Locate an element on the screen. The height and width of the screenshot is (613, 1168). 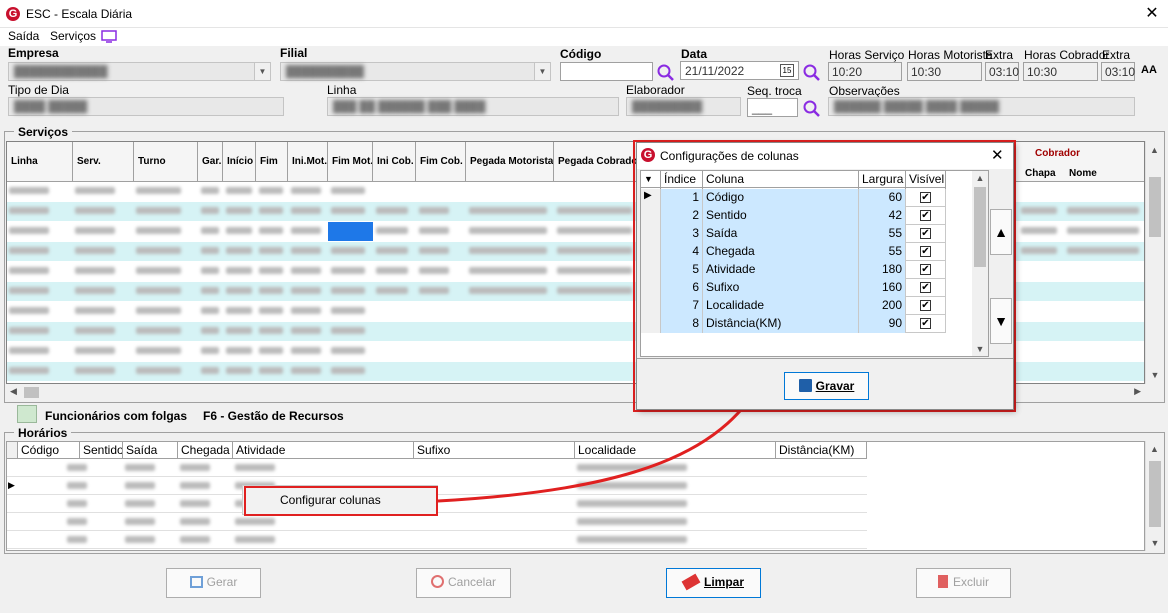
cell-coluna: Saída is located at coordinates (781, 234).